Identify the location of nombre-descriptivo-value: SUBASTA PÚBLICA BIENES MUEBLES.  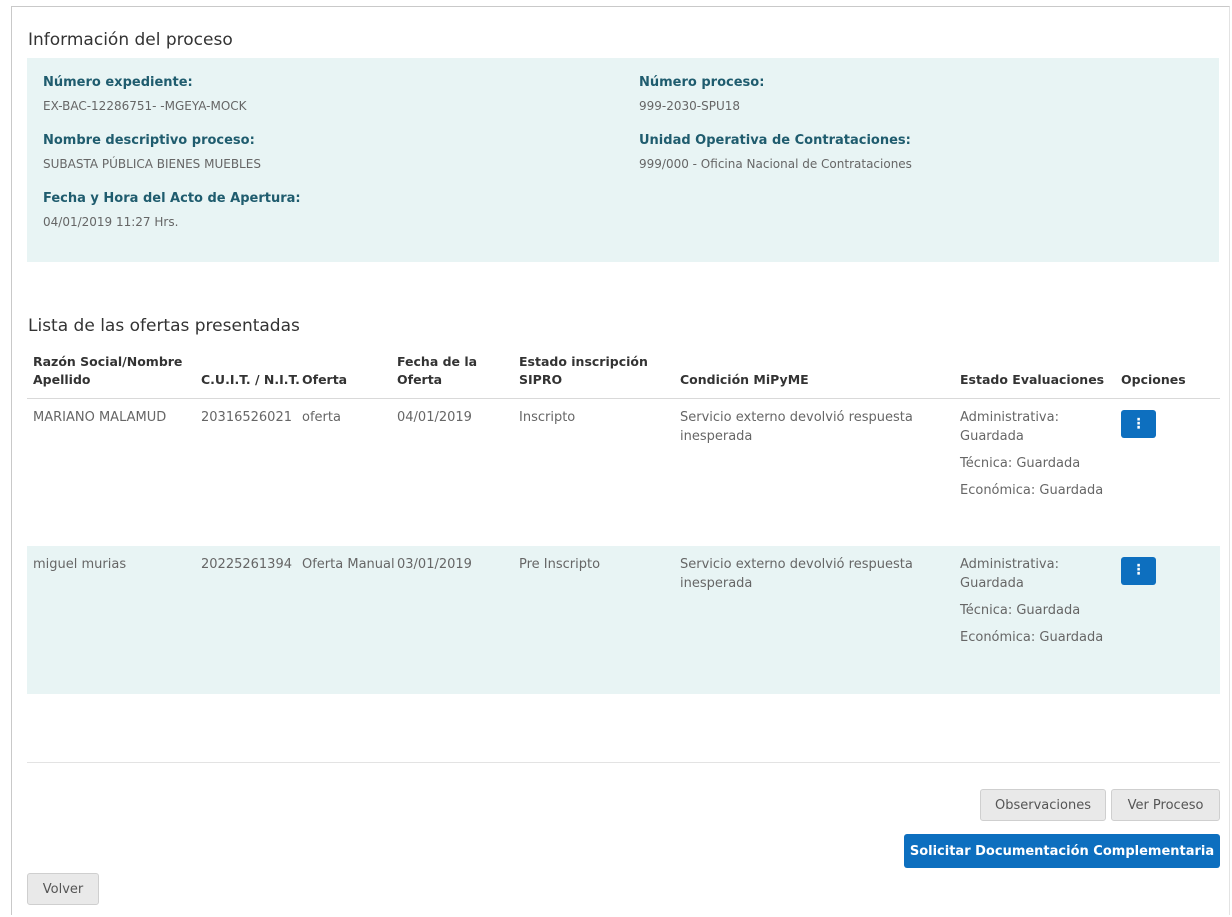
(152, 164).